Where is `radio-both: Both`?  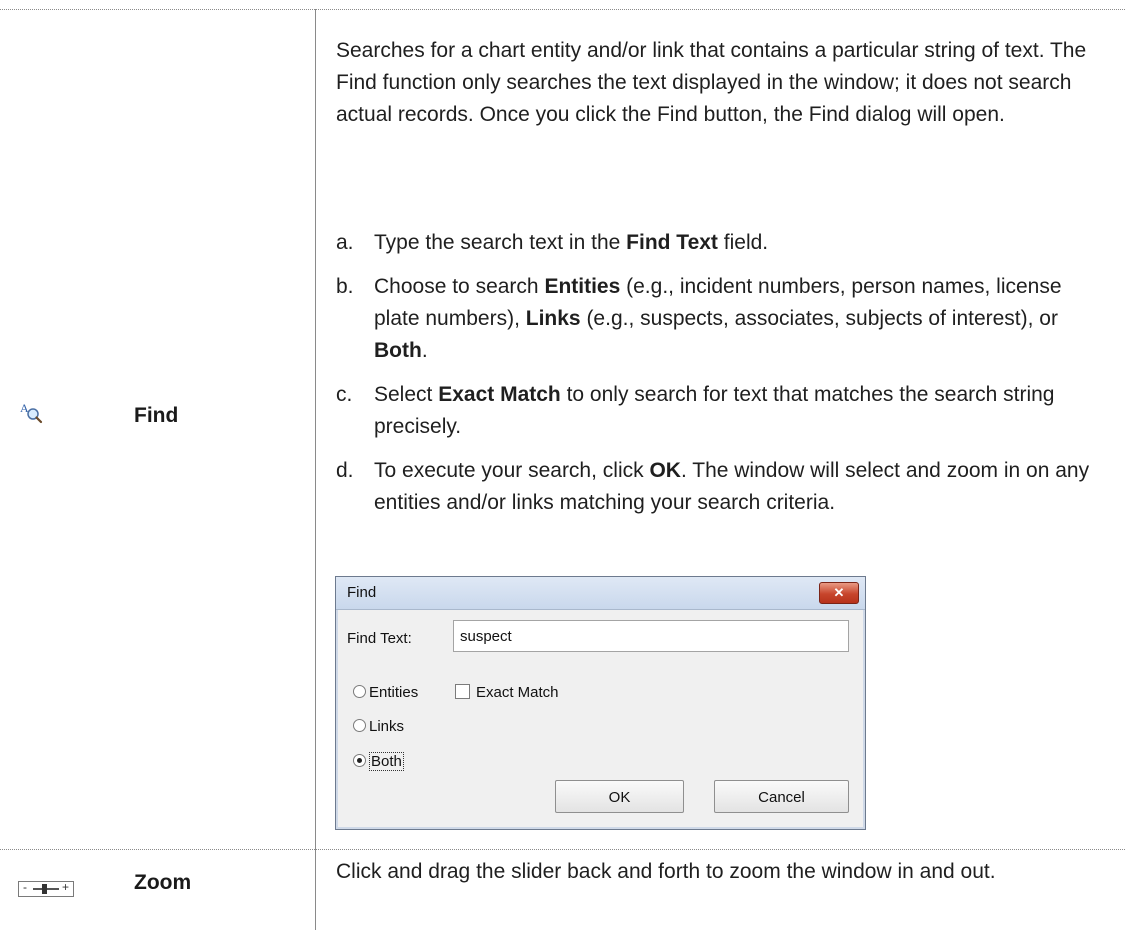 radio-both: Both is located at coordinates (378, 761).